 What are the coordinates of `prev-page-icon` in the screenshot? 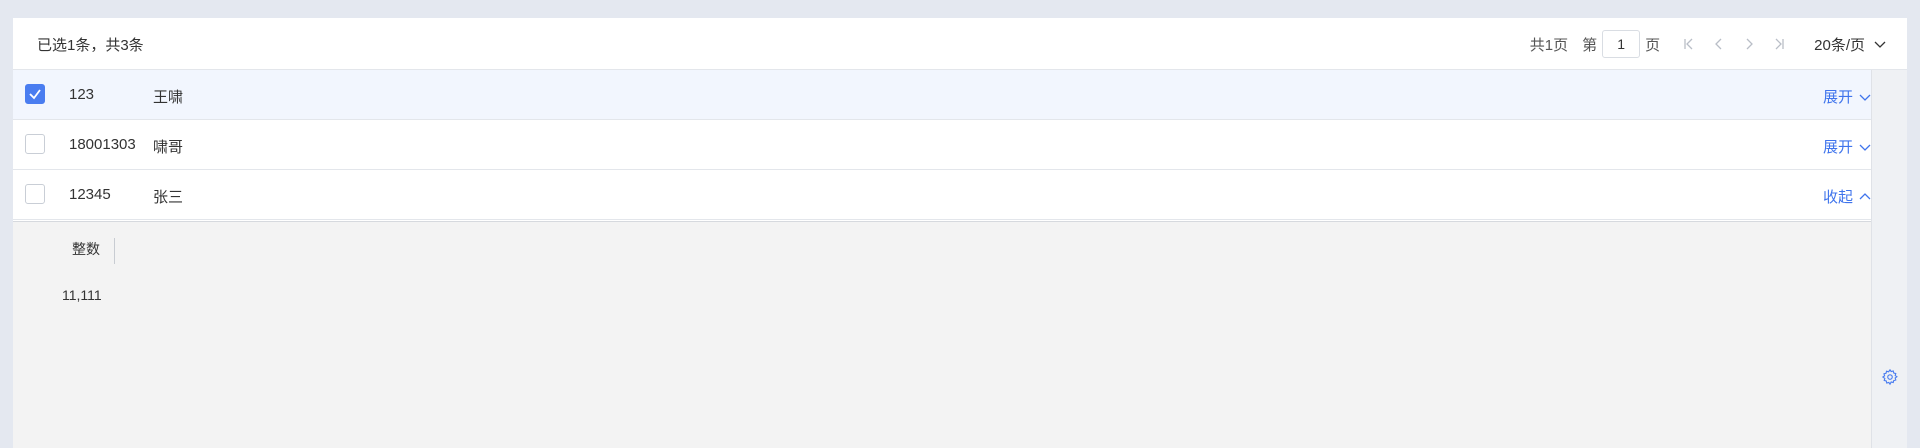 It's located at (1718, 44).